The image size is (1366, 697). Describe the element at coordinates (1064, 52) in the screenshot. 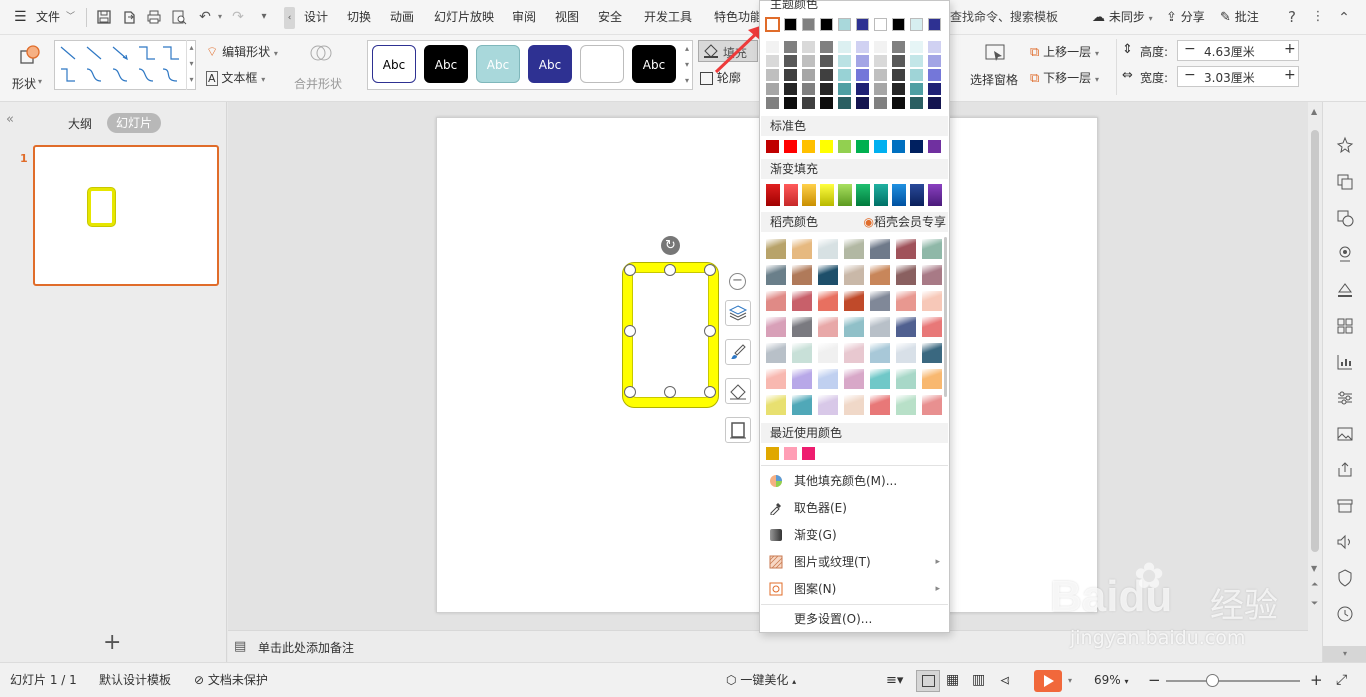

I see `bring-forward-button: ⧉ 上移一层 ▾` at that location.